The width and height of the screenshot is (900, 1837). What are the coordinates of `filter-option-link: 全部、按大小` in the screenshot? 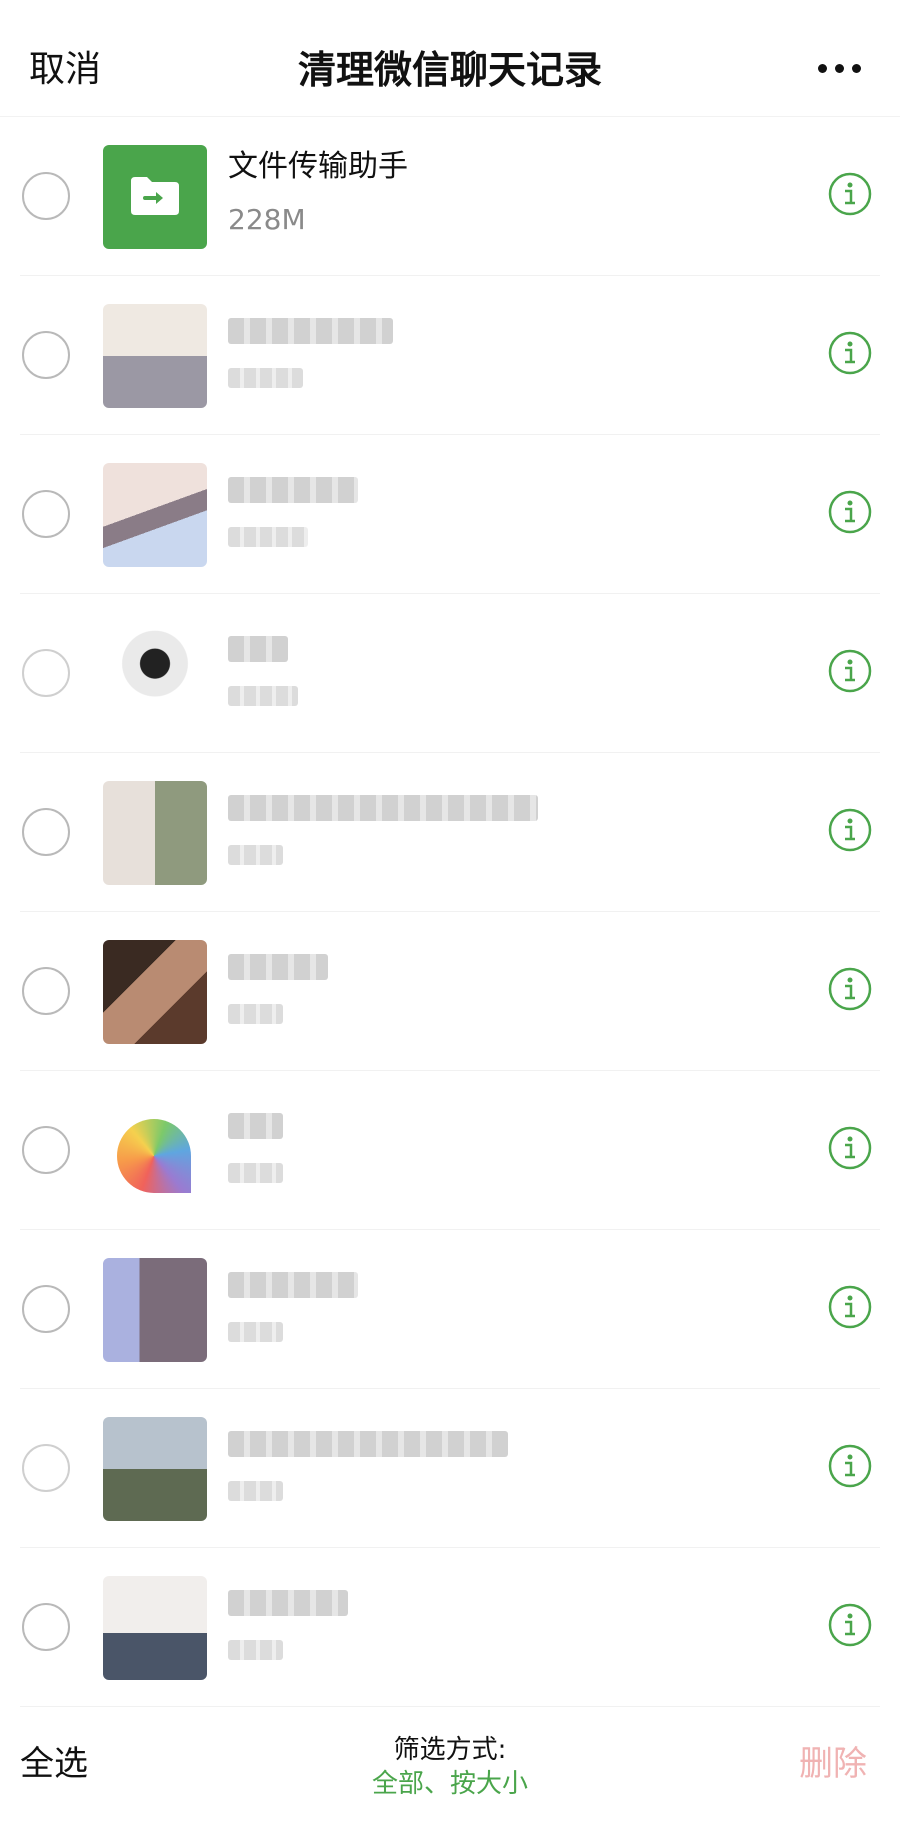 It's located at (450, 1784).